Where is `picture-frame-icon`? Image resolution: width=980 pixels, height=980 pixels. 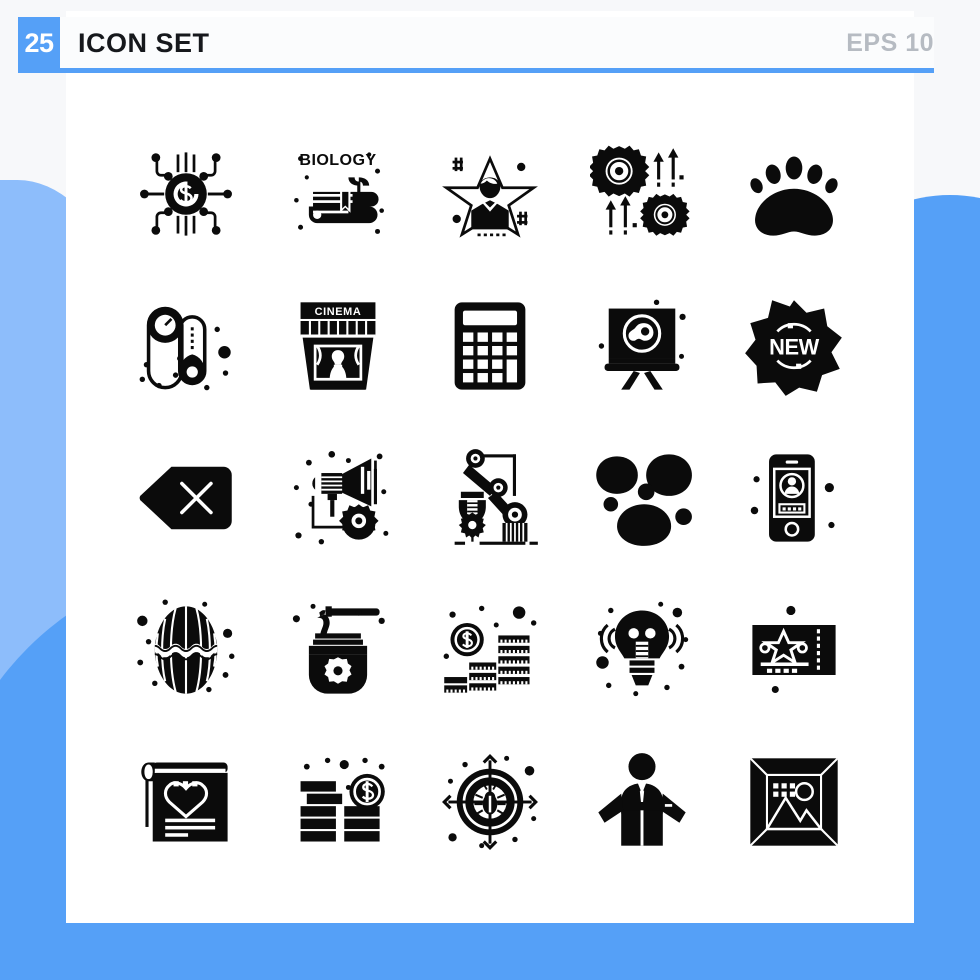 picture-frame-icon is located at coordinates (794, 802).